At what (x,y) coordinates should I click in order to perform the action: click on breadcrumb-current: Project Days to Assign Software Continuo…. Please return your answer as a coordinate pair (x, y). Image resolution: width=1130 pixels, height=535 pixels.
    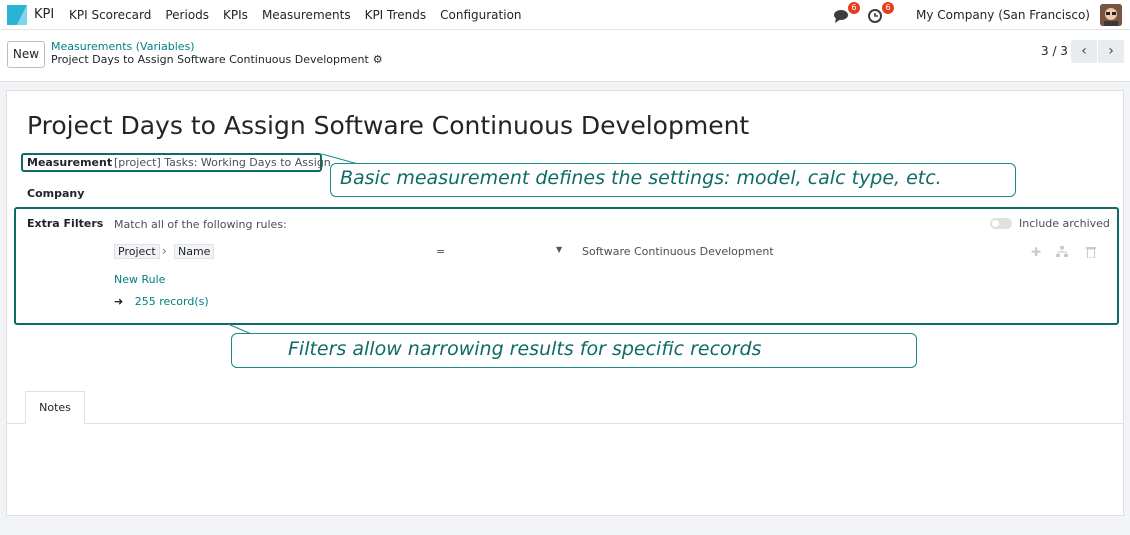
    Looking at the image, I should click on (217, 59).